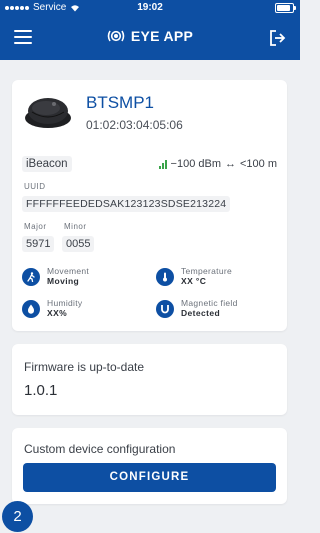 This screenshot has width=320, height=533. I want to click on app-logo: EYE APP, so click(150, 36).